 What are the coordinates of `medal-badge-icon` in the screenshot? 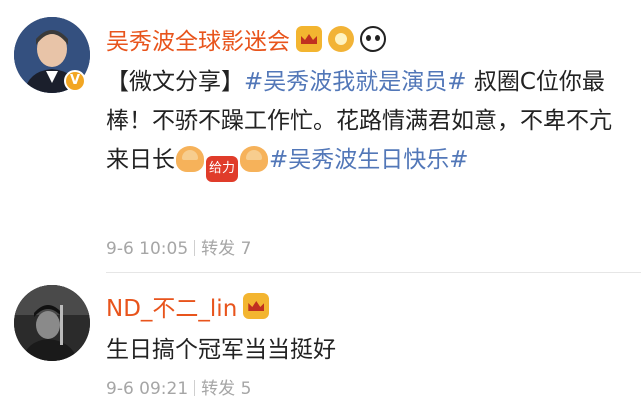 It's located at (341, 39).